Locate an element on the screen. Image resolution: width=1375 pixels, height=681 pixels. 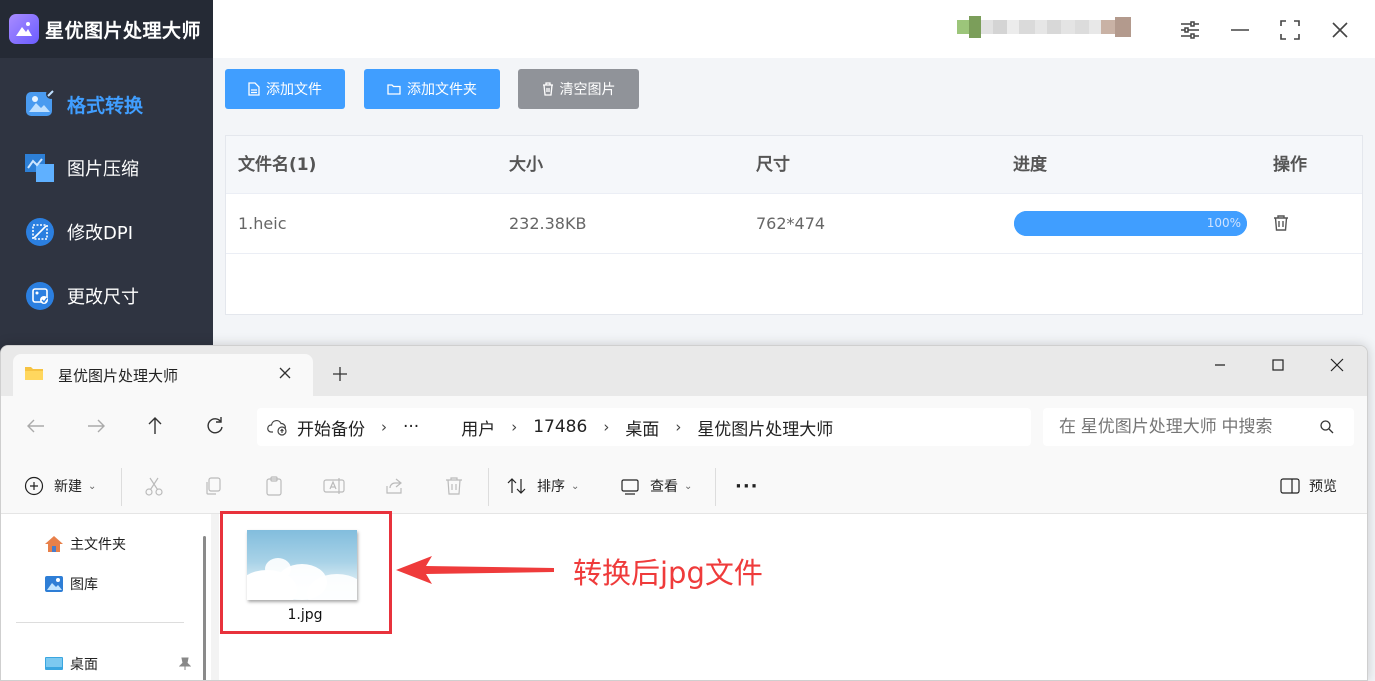
new-tab-plus-icon is located at coordinates (341, 375).